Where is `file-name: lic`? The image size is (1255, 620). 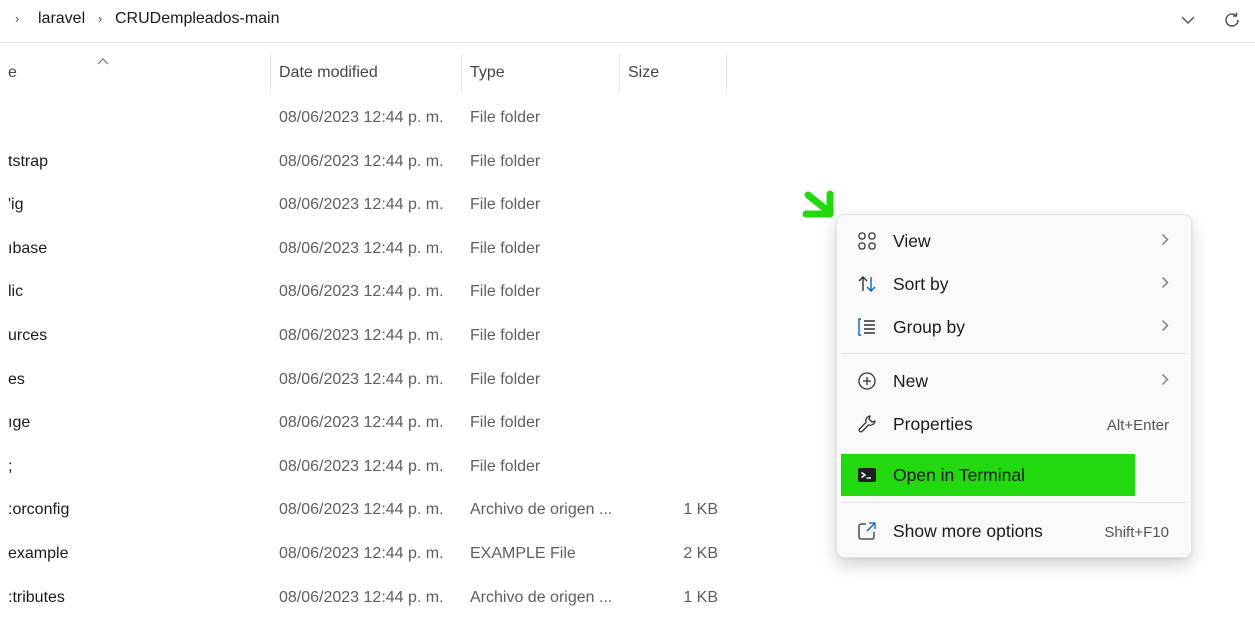
file-name: lic is located at coordinates (16, 292).